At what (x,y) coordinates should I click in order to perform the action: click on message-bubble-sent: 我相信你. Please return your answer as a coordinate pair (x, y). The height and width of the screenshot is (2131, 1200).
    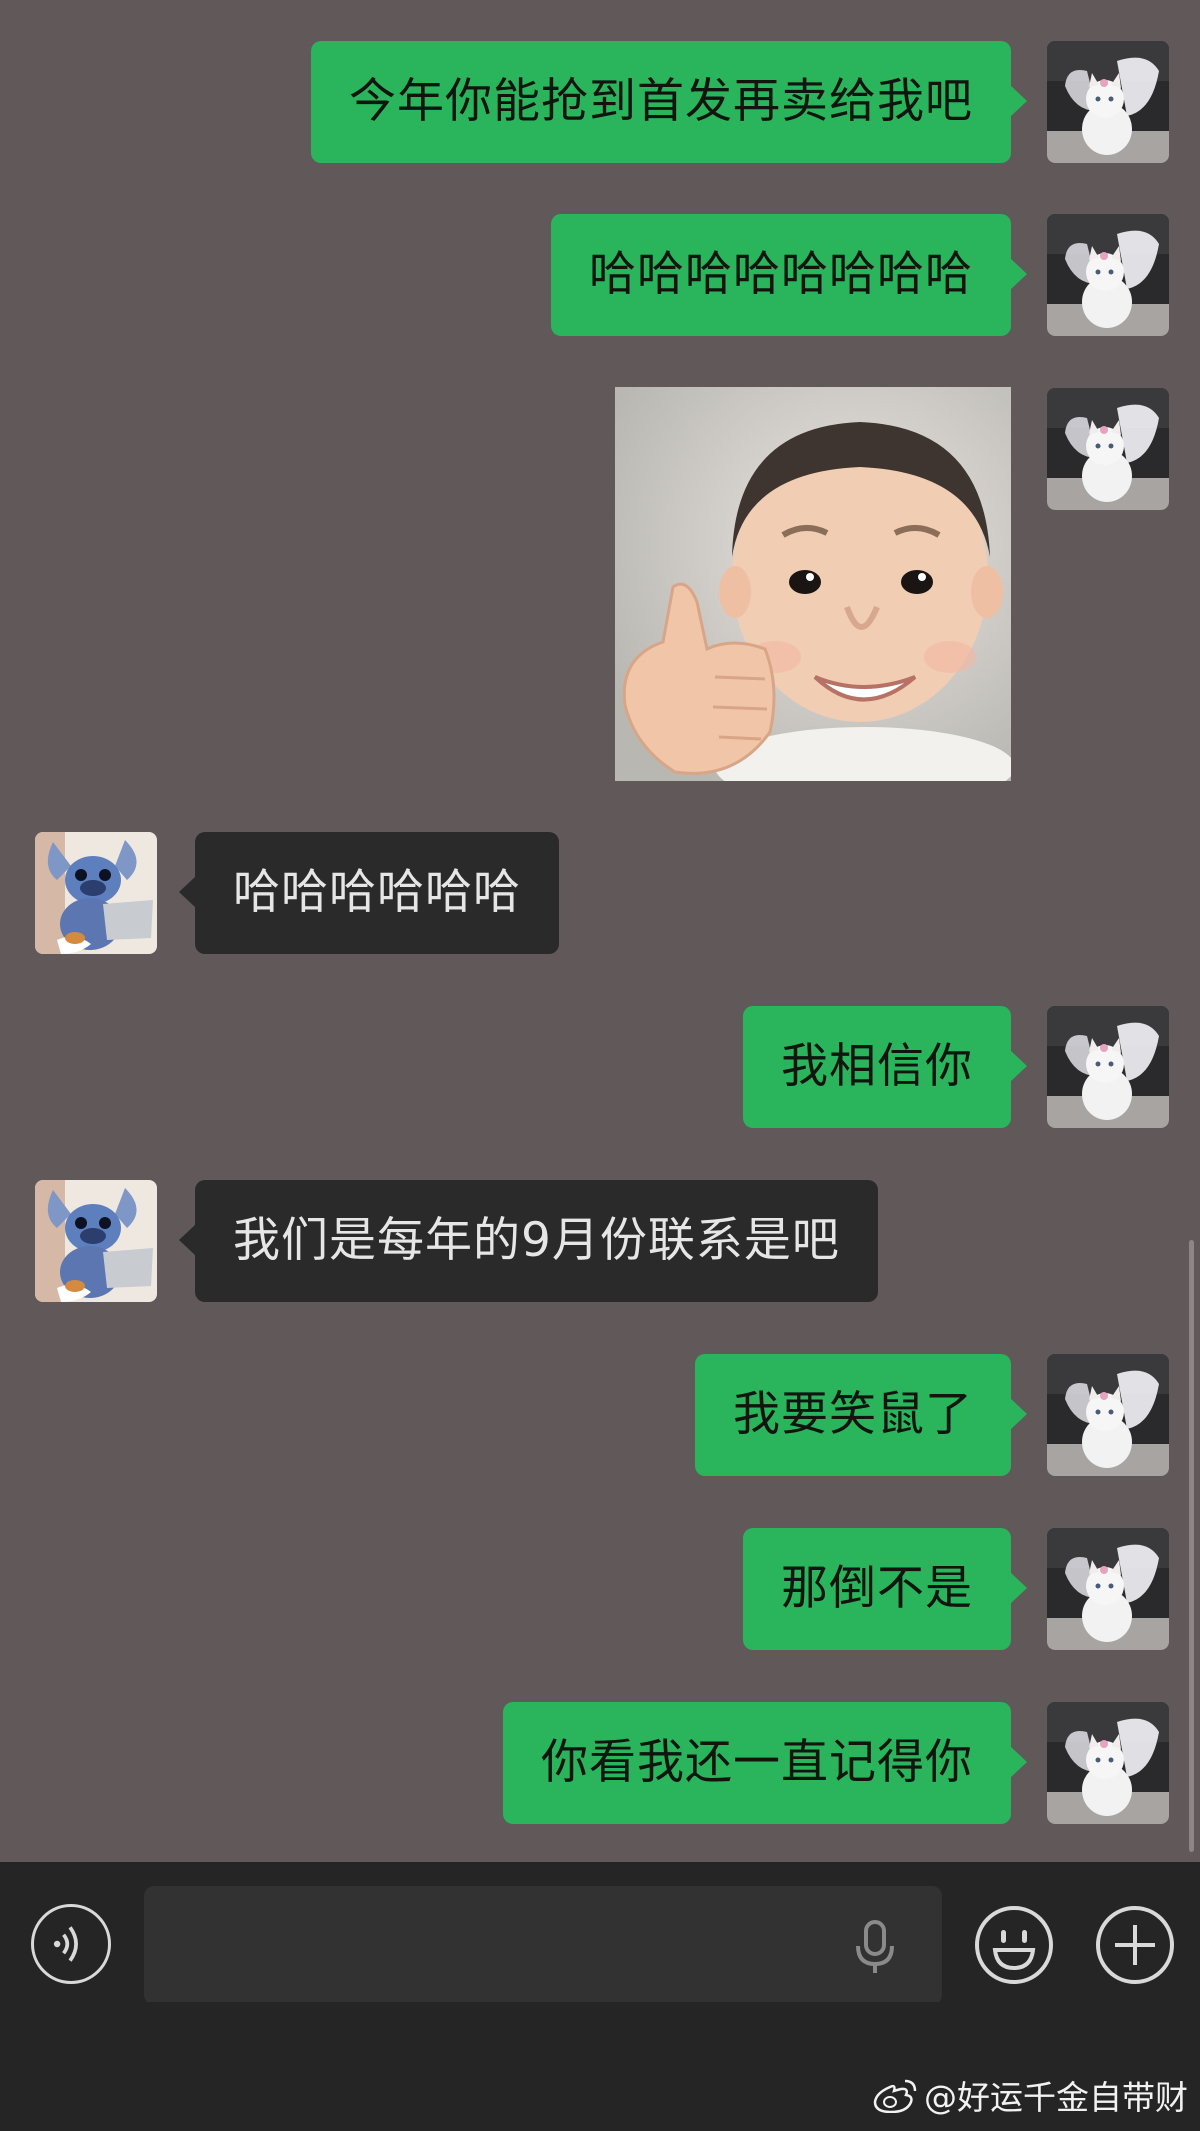
    Looking at the image, I should click on (885, 1067).